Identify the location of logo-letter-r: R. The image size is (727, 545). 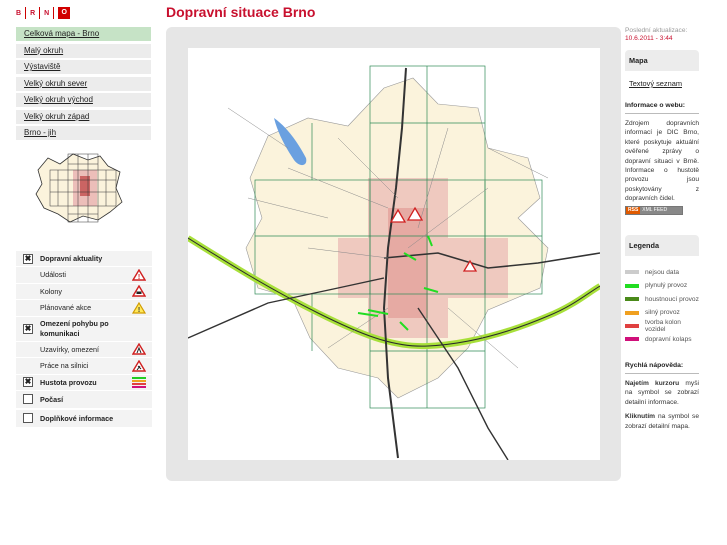
(33, 13).